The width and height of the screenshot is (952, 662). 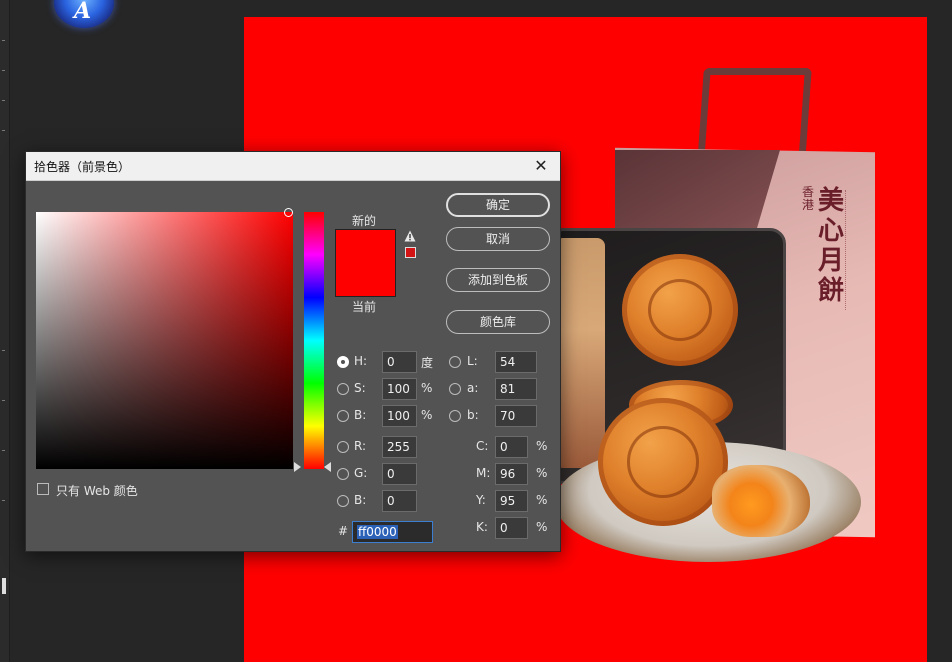 I want to click on out-of-gamut-warning-icon, so click(x=410, y=236).